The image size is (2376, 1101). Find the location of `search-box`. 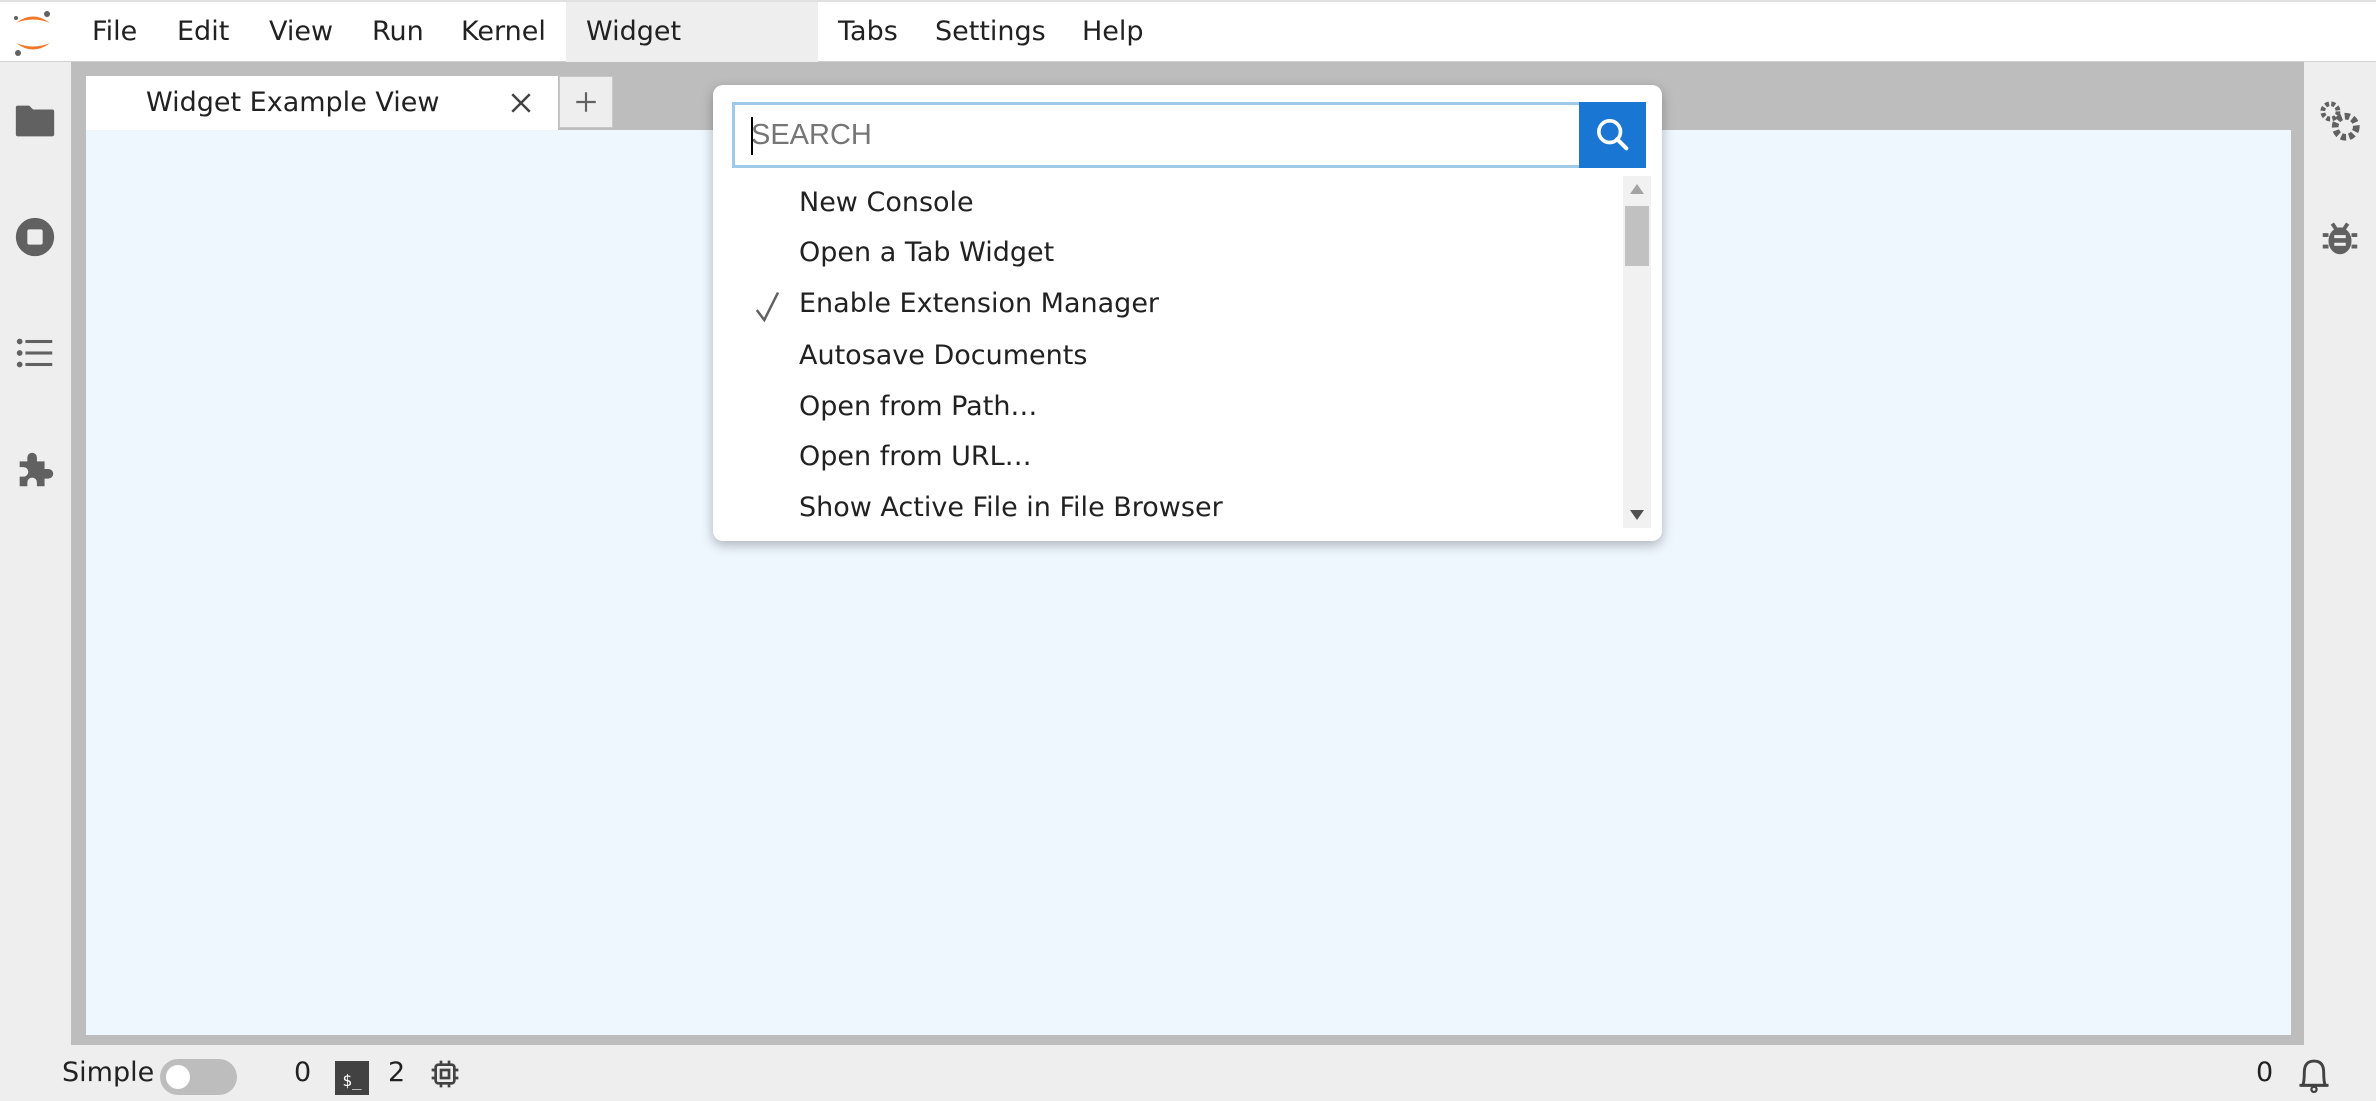

search-box is located at coordinates (1189, 135).